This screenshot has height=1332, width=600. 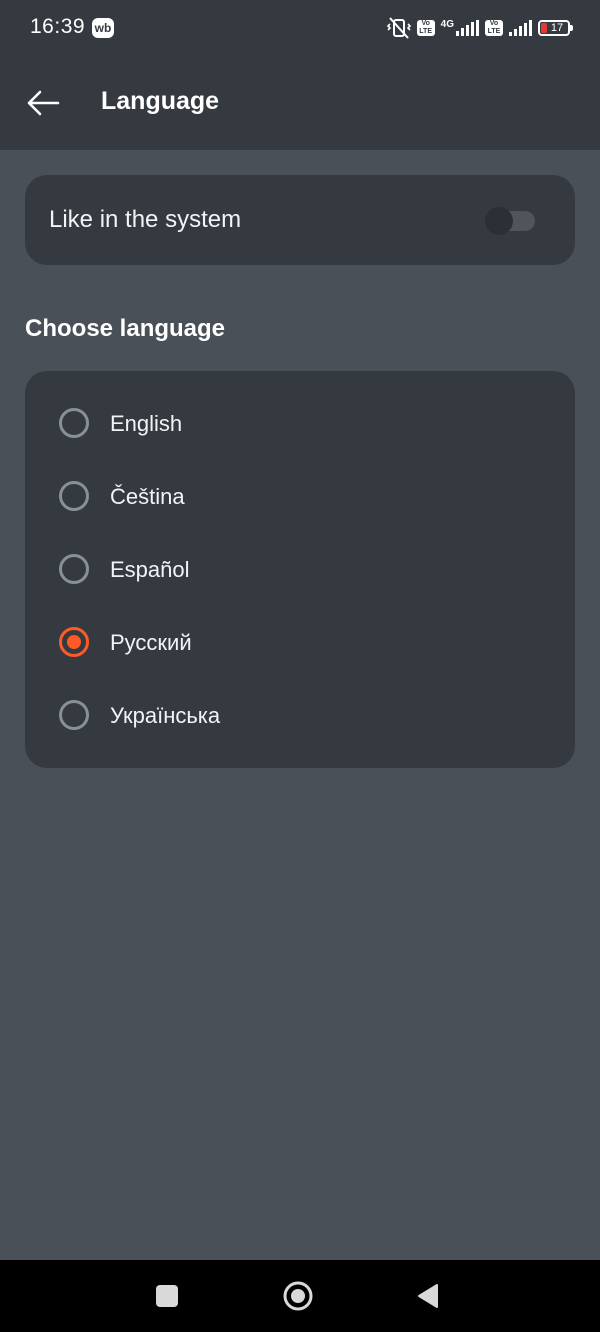 What do you see at coordinates (398, 28) in the screenshot?
I see `vibrate-off-icon` at bounding box center [398, 28].